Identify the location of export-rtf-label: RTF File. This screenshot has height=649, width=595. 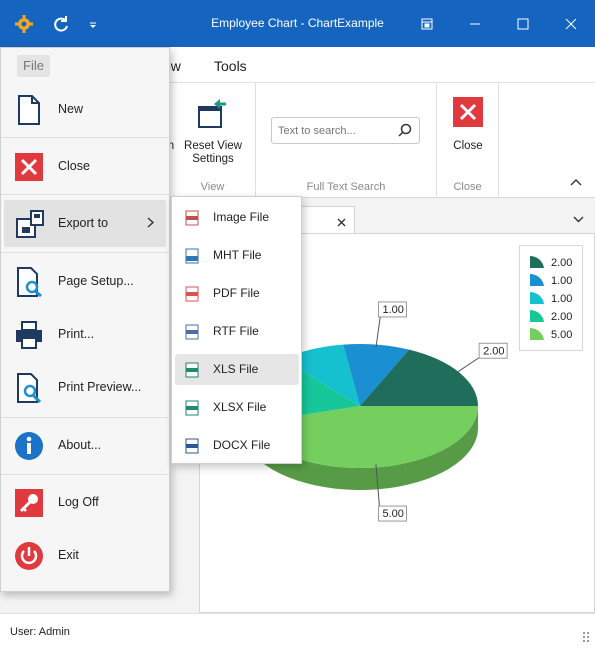
(236, 331).